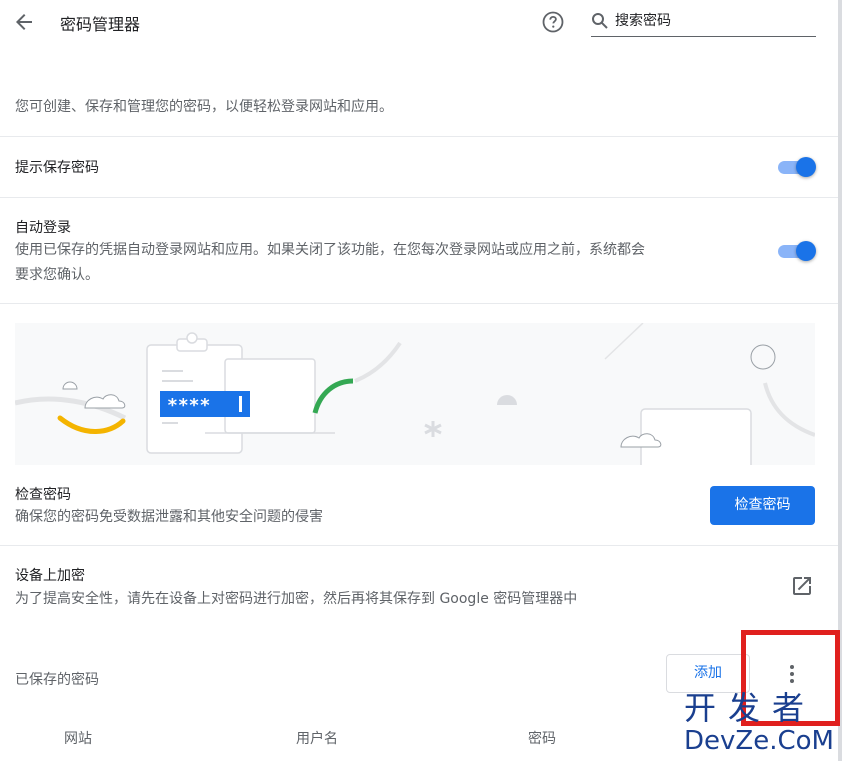 This screenshot has height=761, width=842. Describe the element at coordinates (78, 739) in the screenshot. I see `column-header-website: 网站` at that location.